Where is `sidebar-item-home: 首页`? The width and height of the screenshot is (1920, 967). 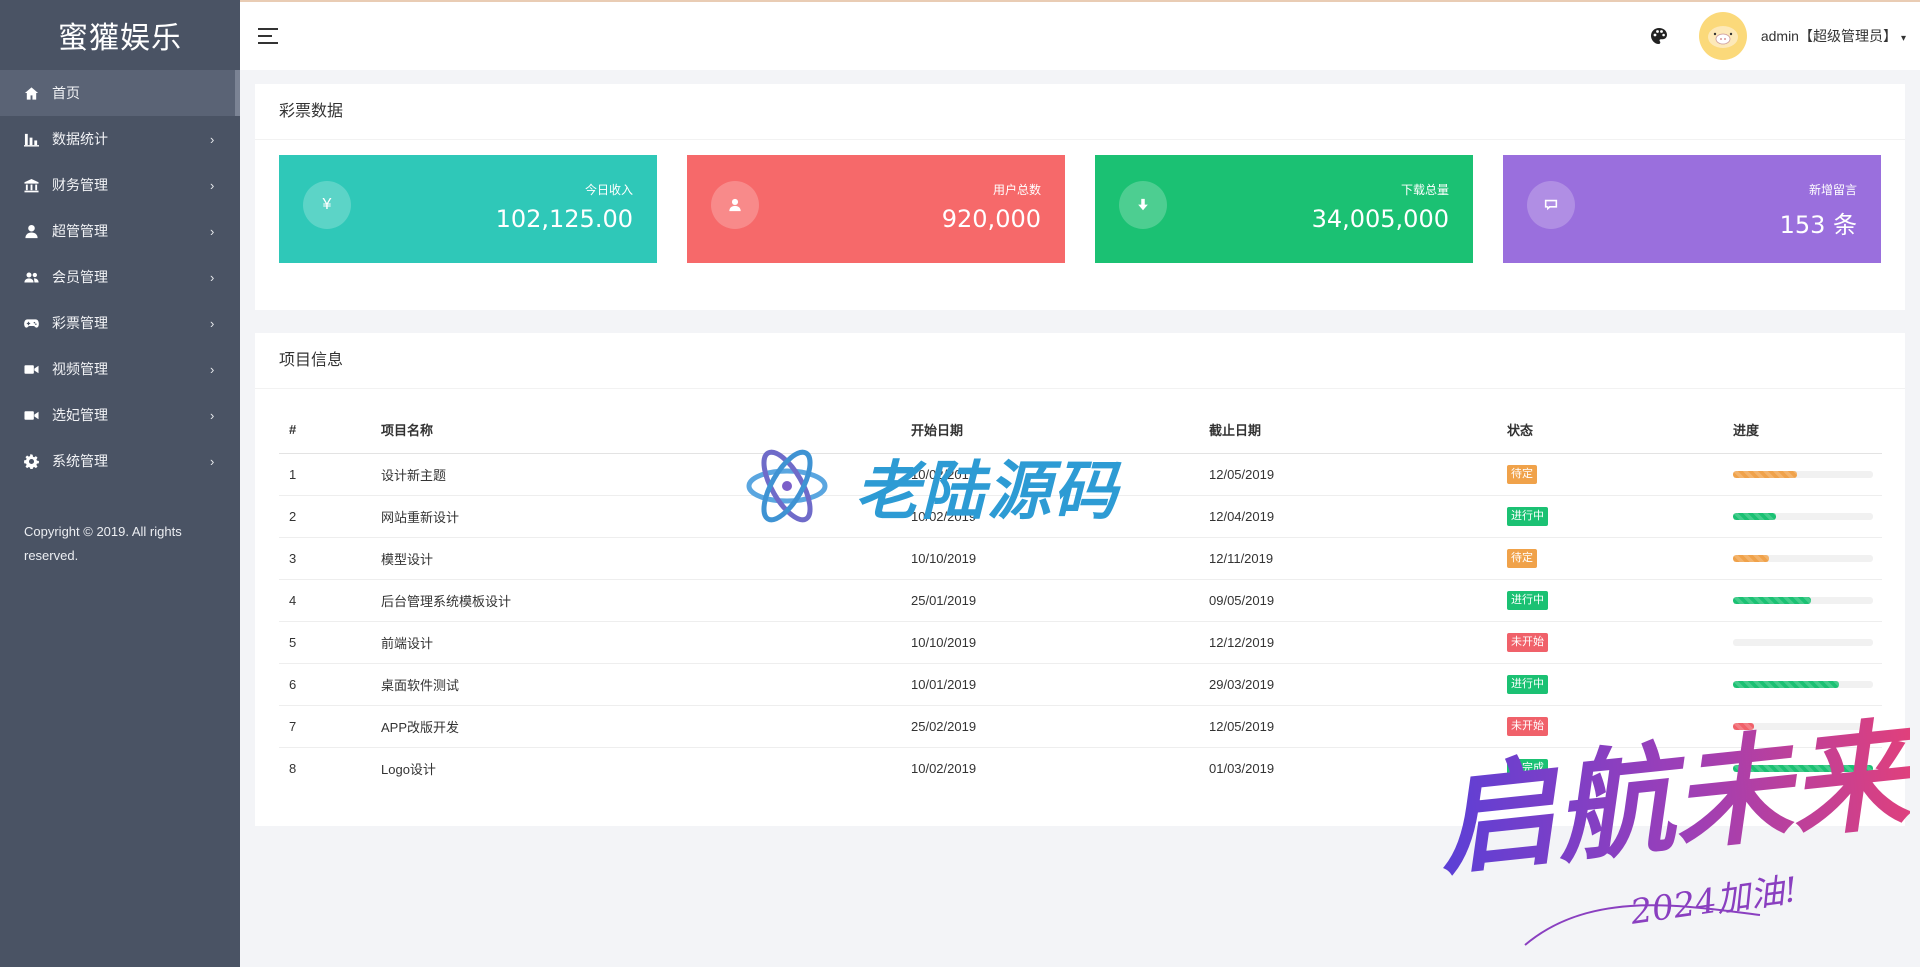 sidebar-item-home: 首页 is located at coordinates (120, 93).